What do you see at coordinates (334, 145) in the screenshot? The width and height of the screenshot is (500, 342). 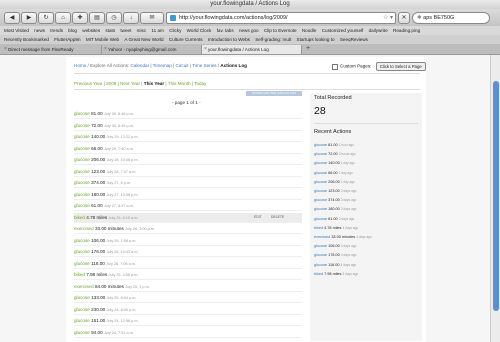 I see `recent-action-item: glucose 81.00 1 hour ago` at bounding box center [334, 145].